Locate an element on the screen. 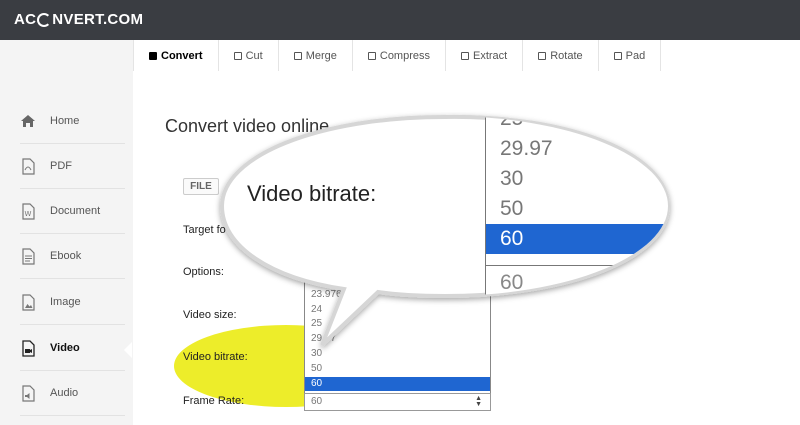 The width and height of the screenshot is (800, 425). refresh-icon is located at coordinates (44, 19).